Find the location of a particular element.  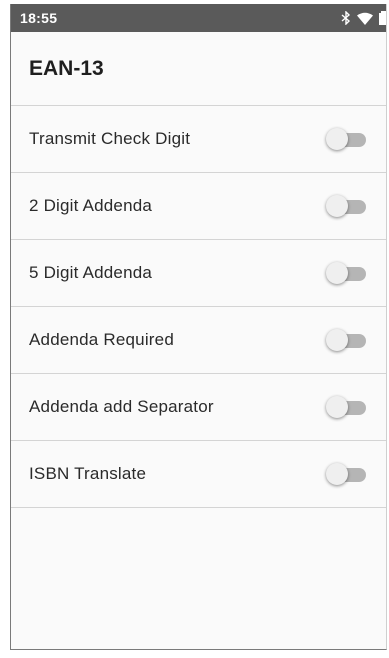

setting-label: 2 Digit Addenda is located at coordinates (91, 205).